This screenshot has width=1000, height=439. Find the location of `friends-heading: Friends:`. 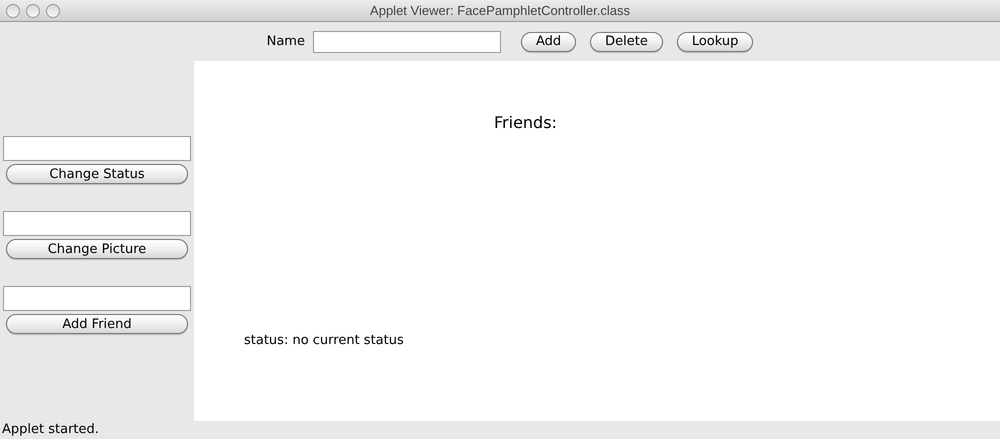

friends-heading: Friends: is located at coordinates (525, 123).